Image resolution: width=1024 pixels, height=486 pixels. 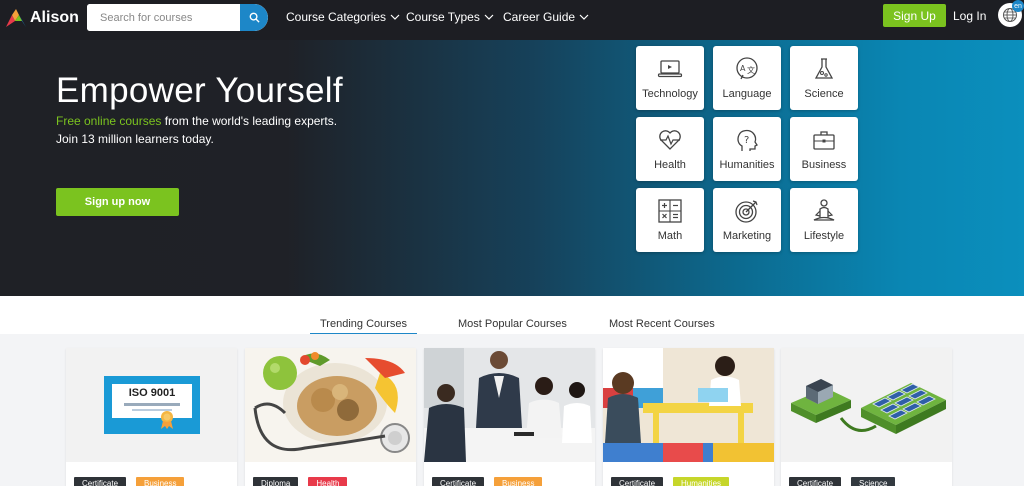 What do you see at coordinates (670, 165) in the screenshot?
I see `category-label: Health` at bounding box center [670, 165].